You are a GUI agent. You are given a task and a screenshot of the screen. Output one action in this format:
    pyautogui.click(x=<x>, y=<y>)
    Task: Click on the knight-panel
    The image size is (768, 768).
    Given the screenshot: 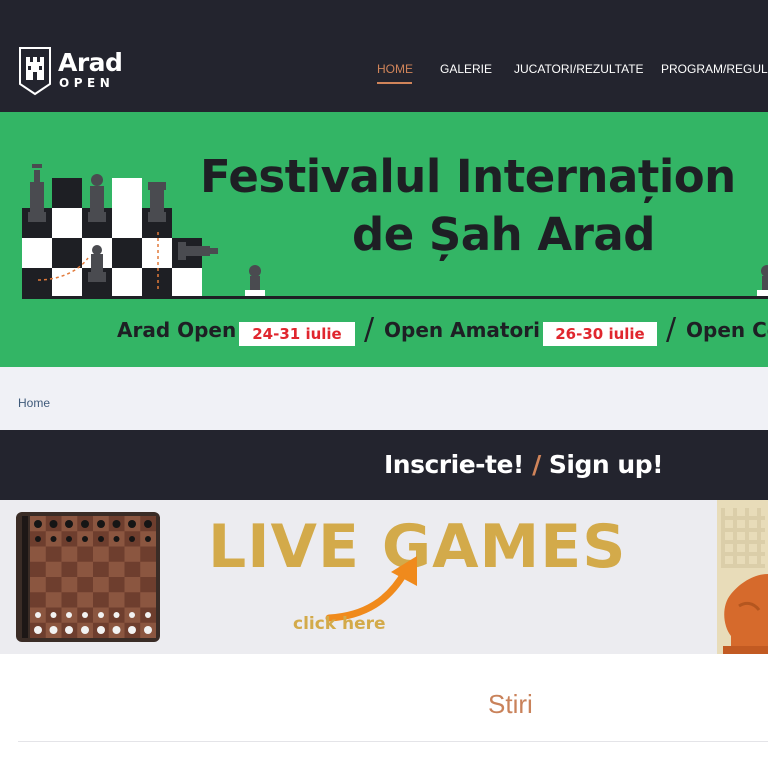 What is the action you would take?
    pyautogui.click(x=742, y=577)
    